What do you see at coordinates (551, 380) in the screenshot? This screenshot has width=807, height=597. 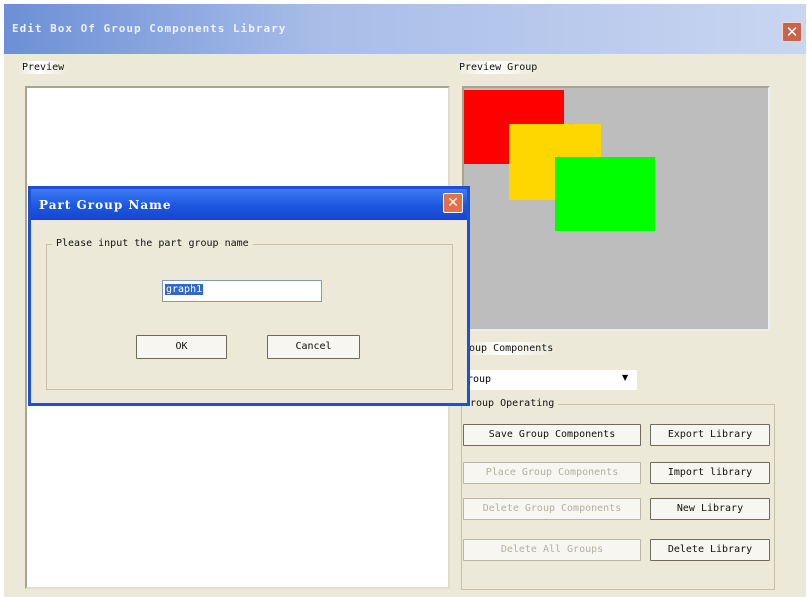 I see `group-components-select: roup ▼` at bounding box center [551, 380].